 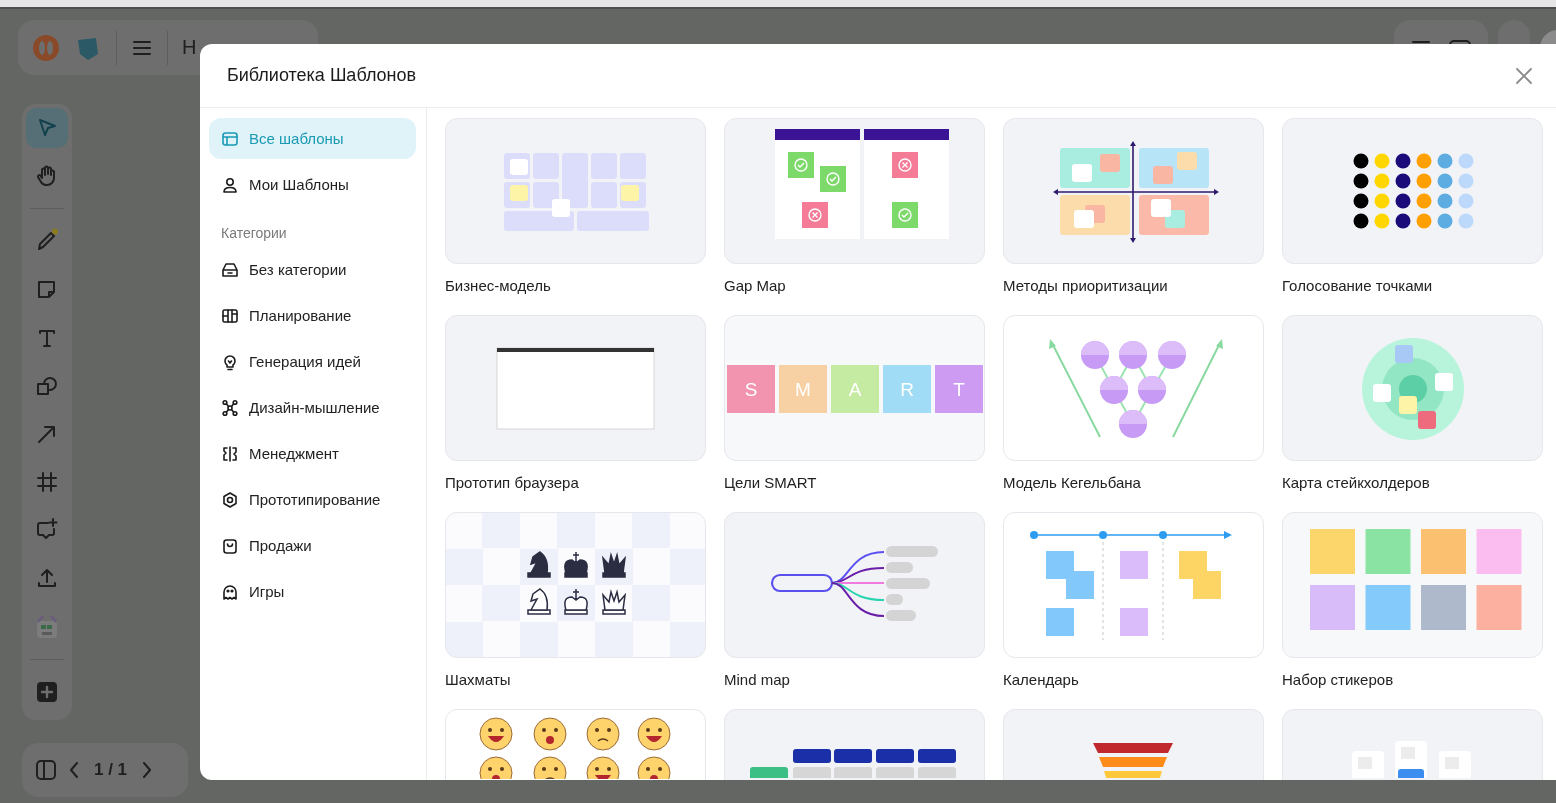 I want to click on sidebar-item: Игры, so click(x=312, y=591).